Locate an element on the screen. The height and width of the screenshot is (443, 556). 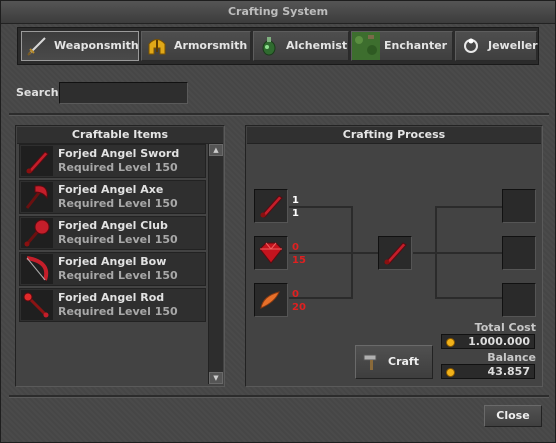
list-item: Forjed Angel Club Required Level 150 is located at coordinates (112, 233).